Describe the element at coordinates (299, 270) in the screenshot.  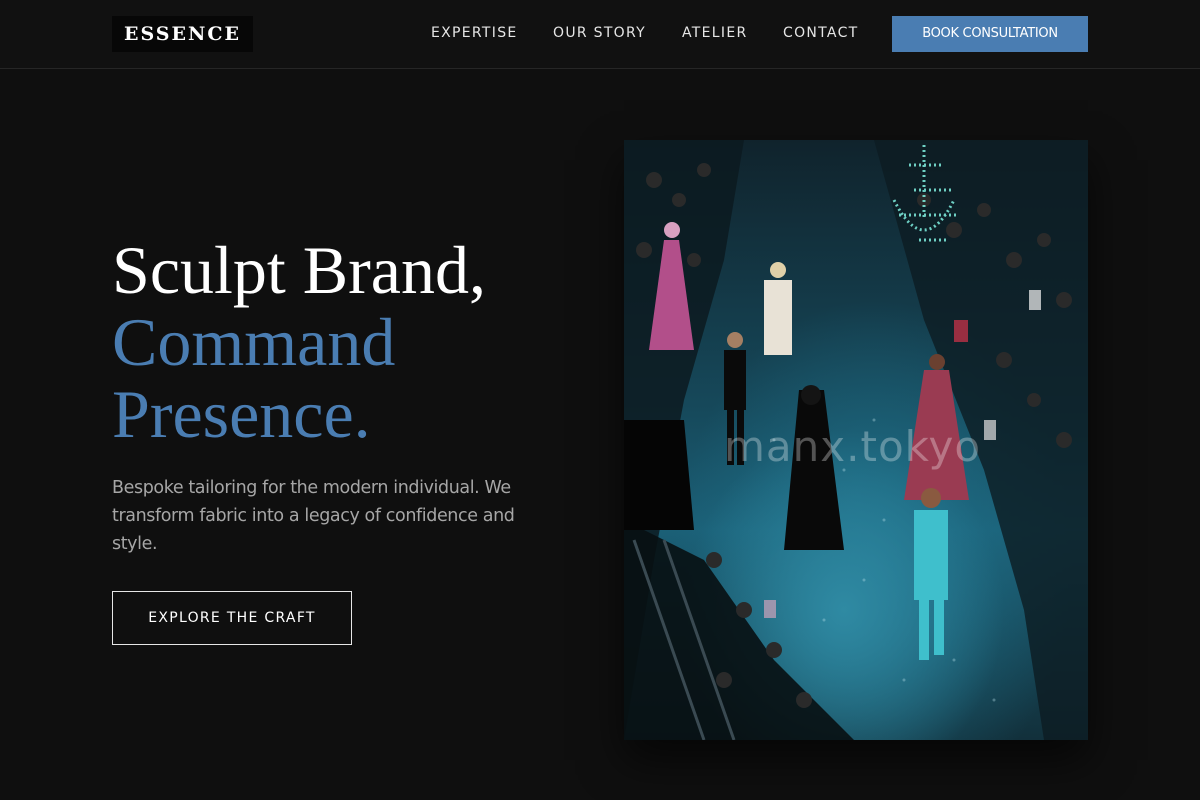
I see `hero-title-line-1: Sculpt Brand,` at that location.